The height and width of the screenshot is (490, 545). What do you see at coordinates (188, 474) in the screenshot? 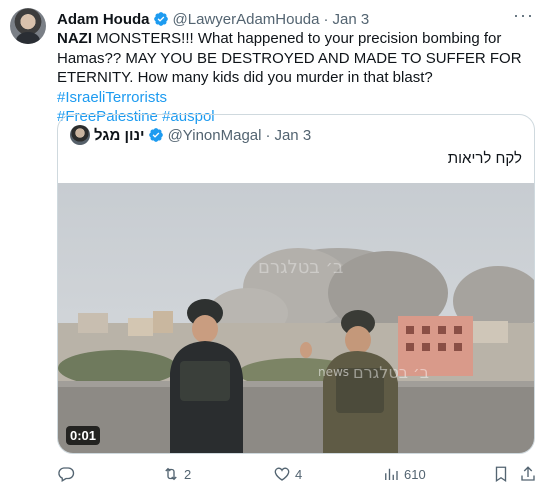
I see `retweet-count: 2` at bounding box center [188, 474].